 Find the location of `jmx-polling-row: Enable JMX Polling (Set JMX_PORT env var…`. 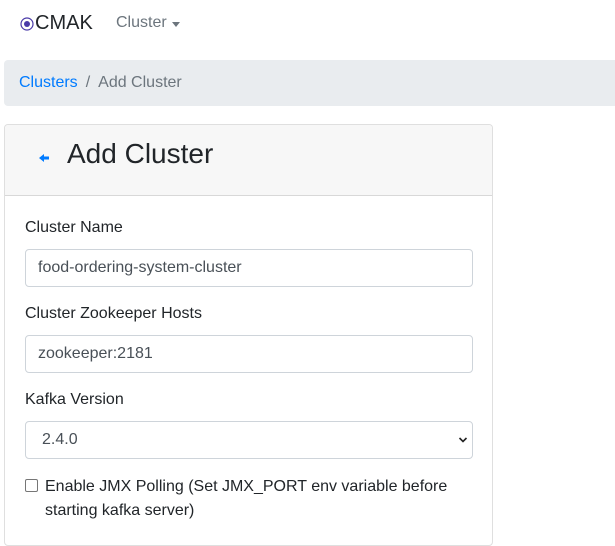

jmx-polling-row: Enable JMX Polling (Set JMX_PORT env var… is located at coordinates (245, 499).